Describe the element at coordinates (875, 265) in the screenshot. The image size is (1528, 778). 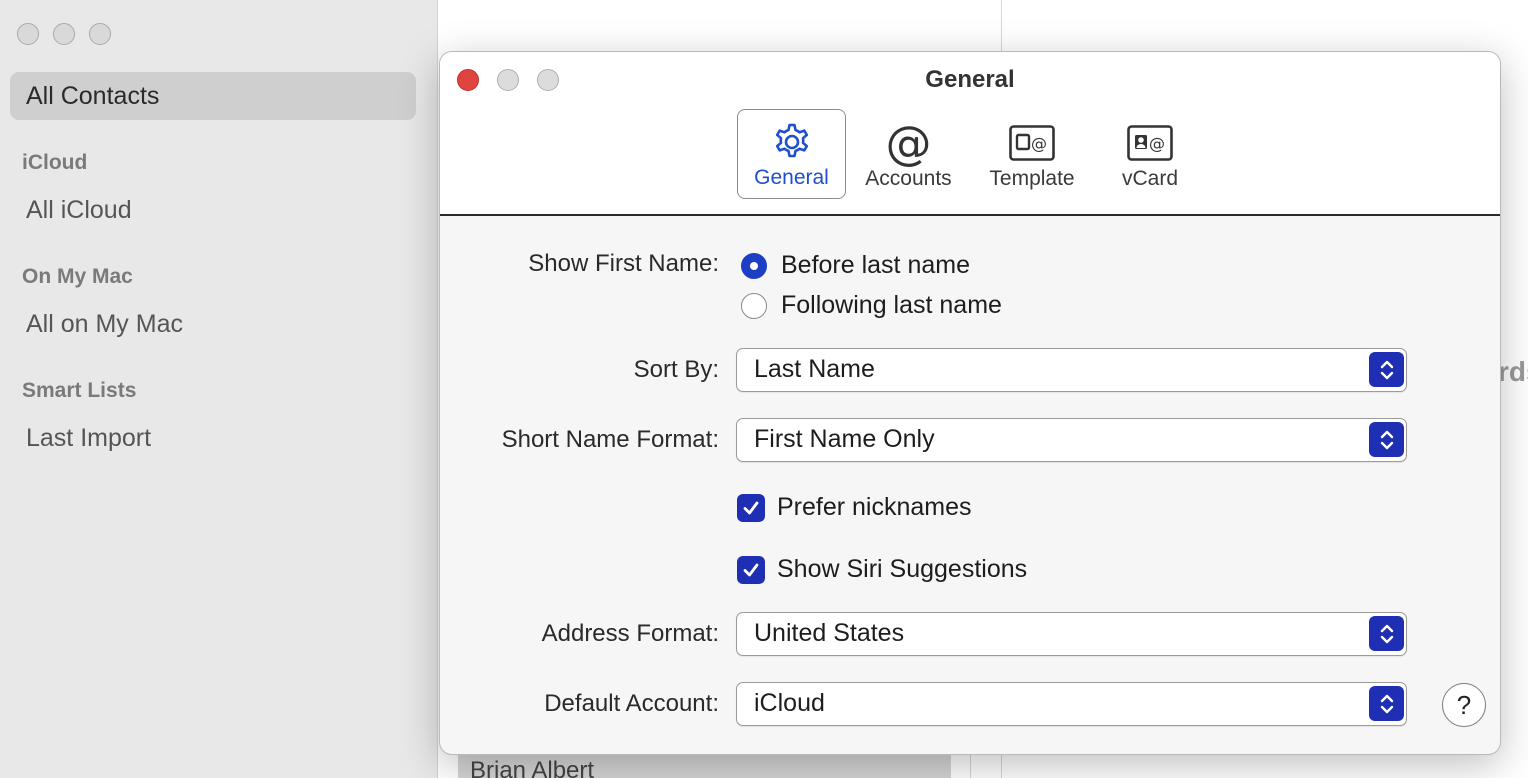
I see `radio-before-last-name-label: Before last name` at that location.